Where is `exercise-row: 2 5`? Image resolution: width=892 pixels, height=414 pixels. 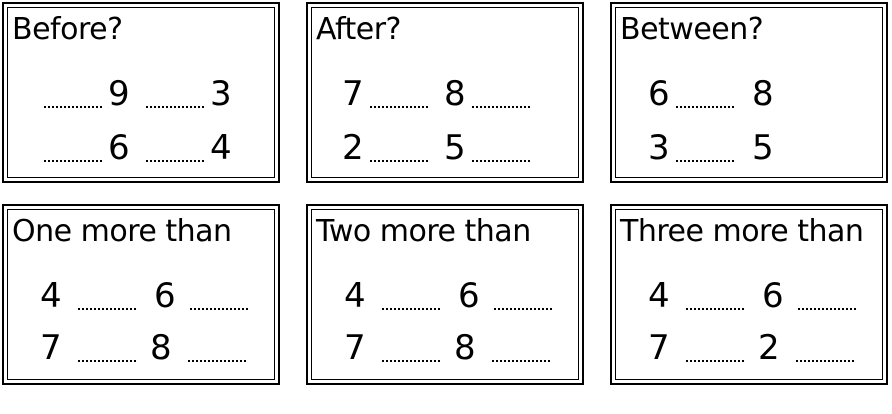 exercise-row: 2 5 is located at coordinates (445, 150).